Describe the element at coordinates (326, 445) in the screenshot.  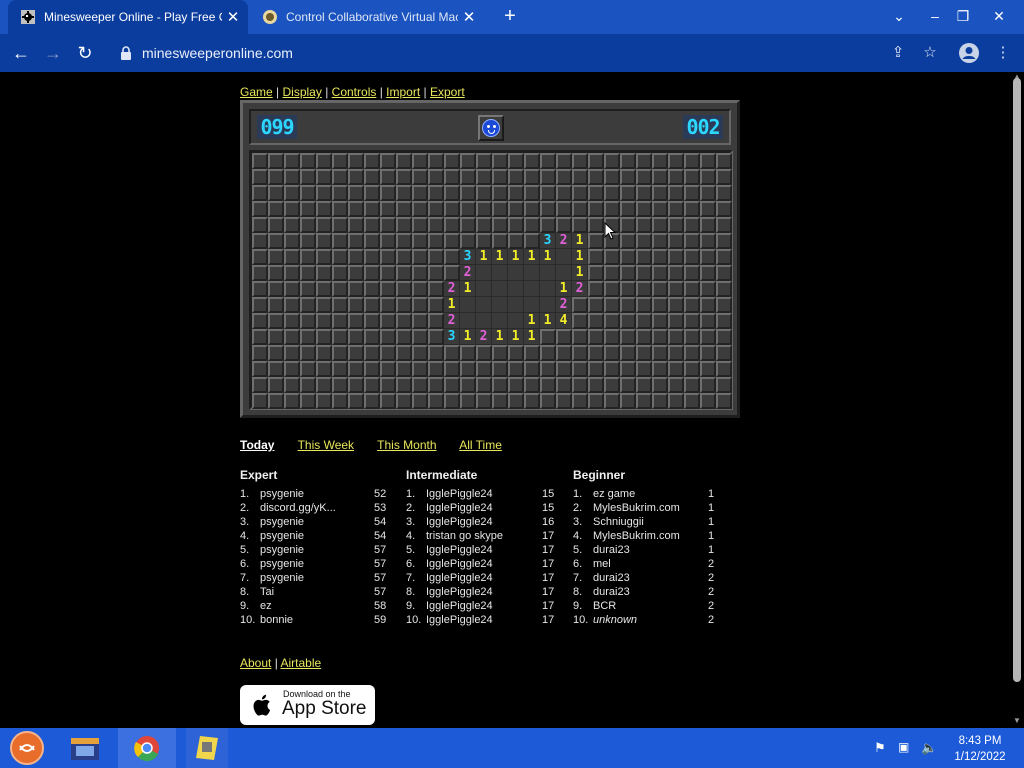
I see `period-this-week: This Week` at that location.